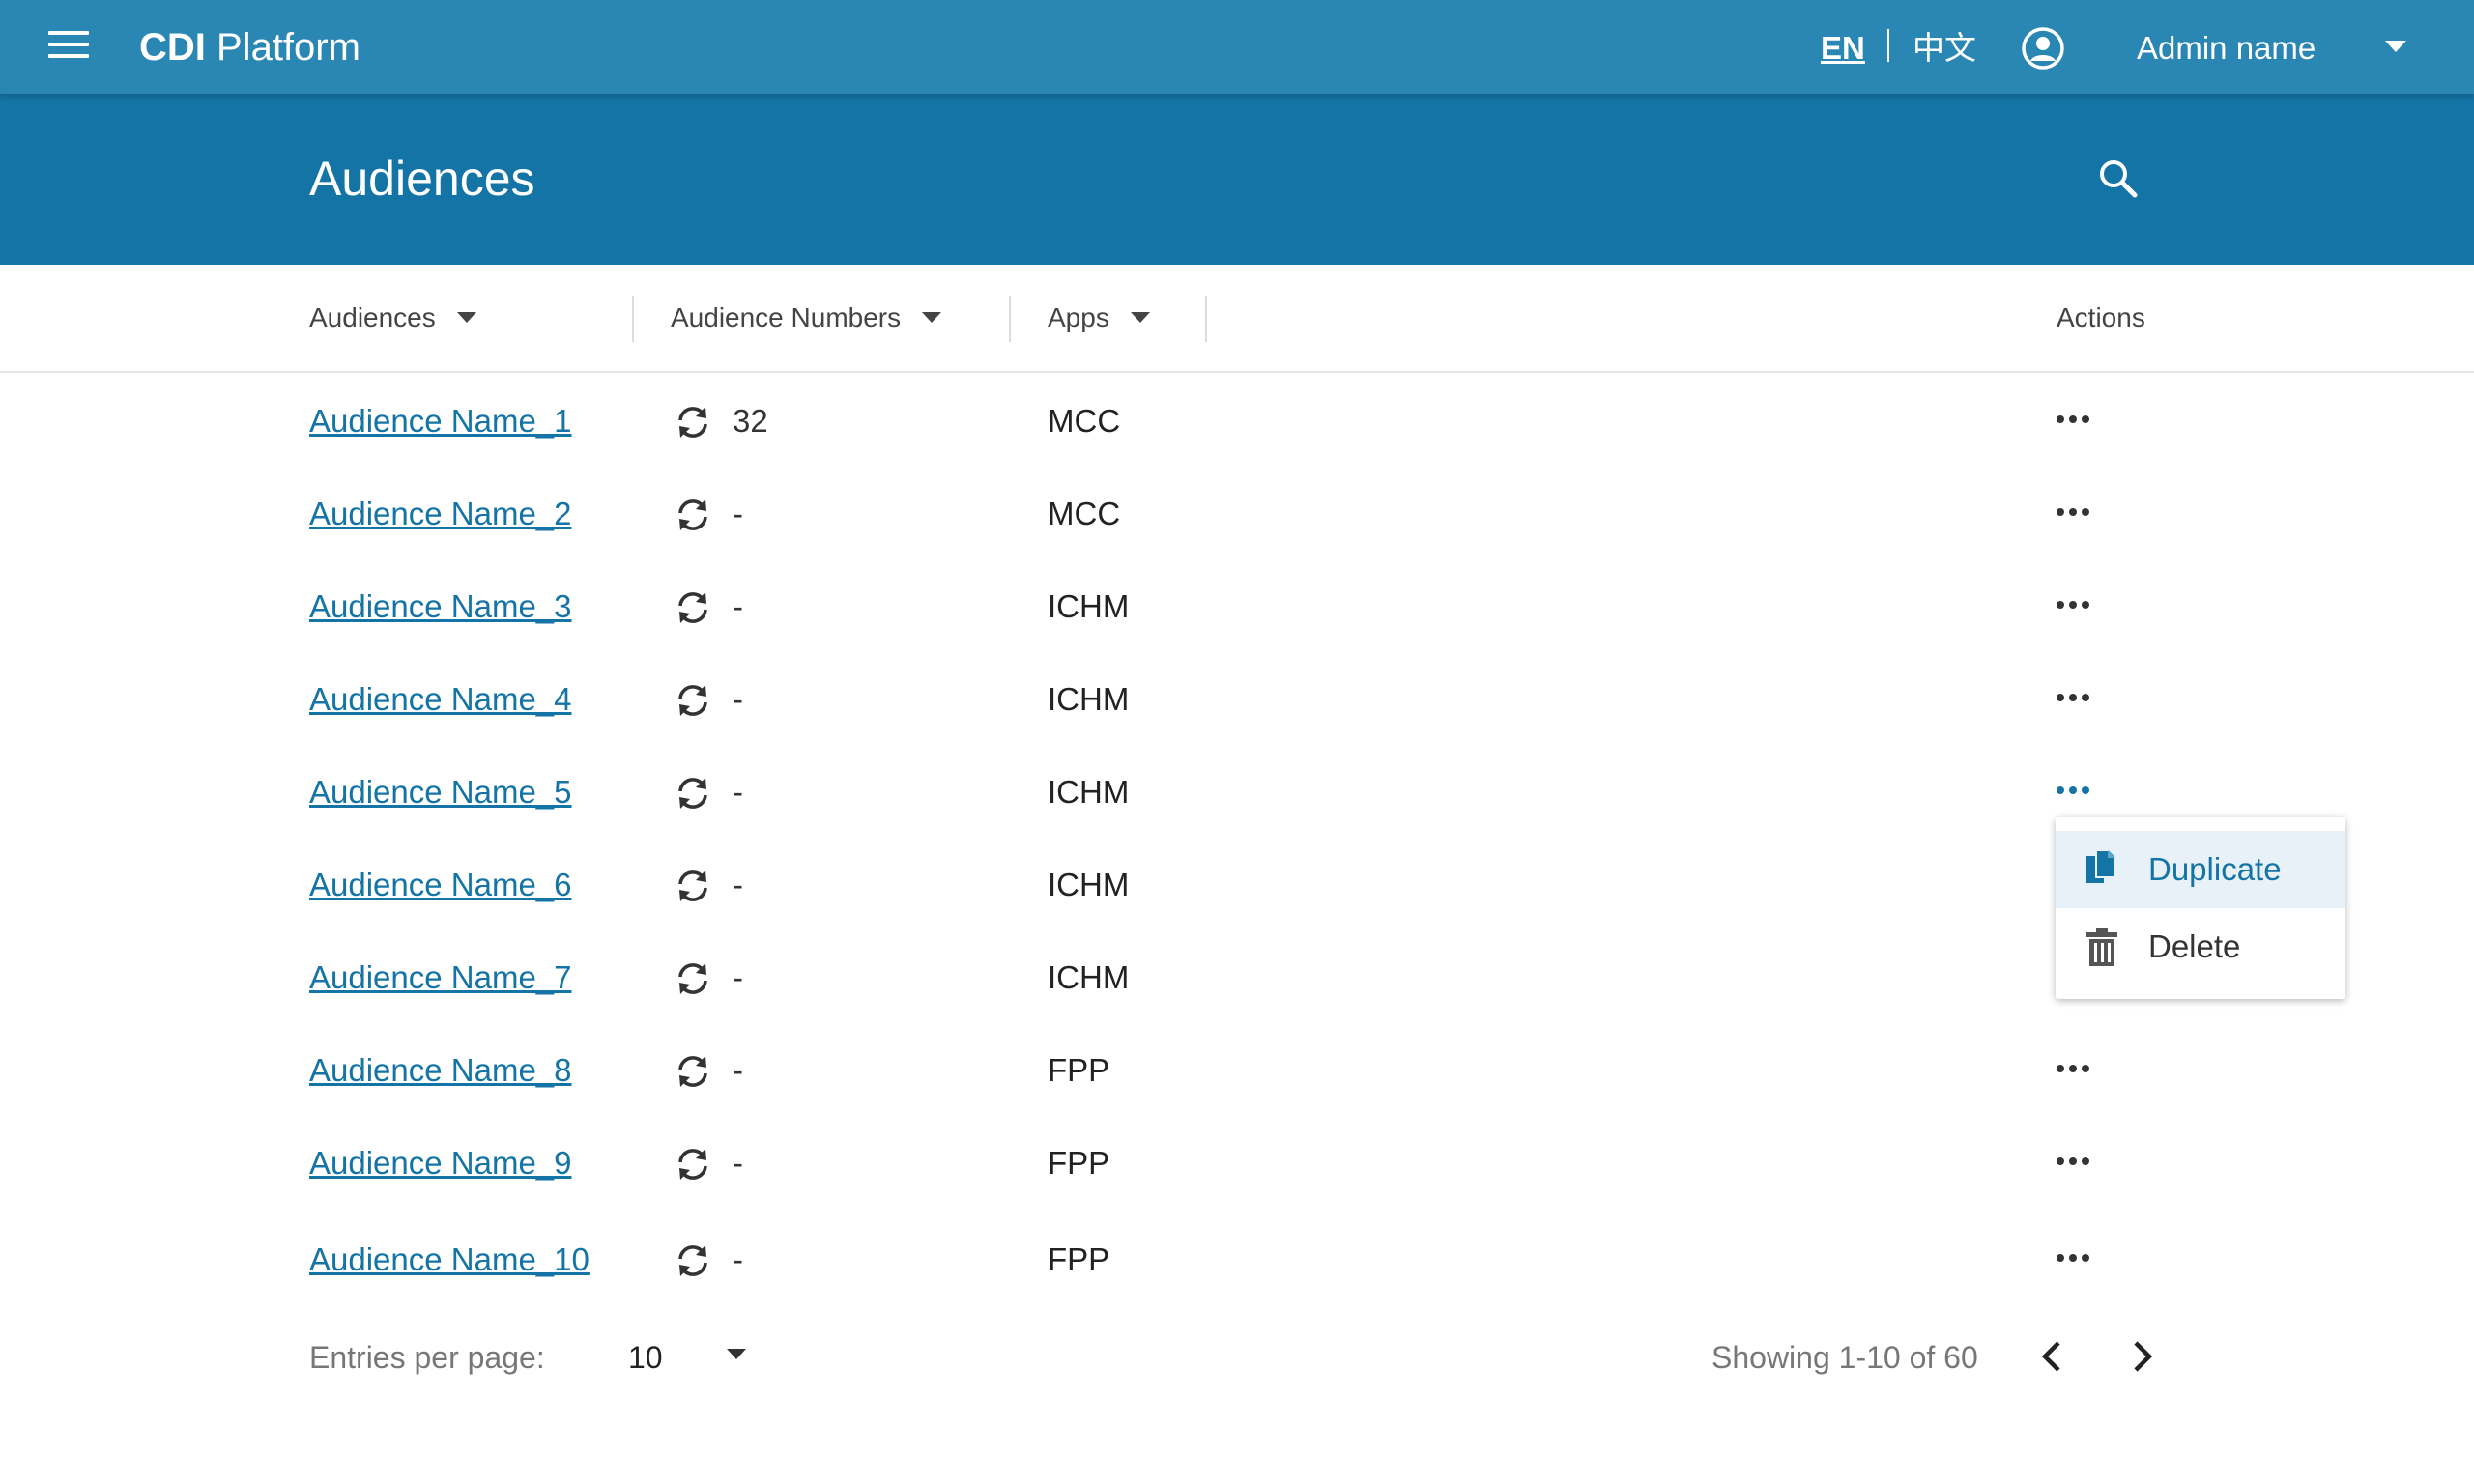 Image resolution: width=2474 pixels, height=1484 pixels. I want to click on pagination-status: Showing 1-10 of 60, so click(1845, 1358).